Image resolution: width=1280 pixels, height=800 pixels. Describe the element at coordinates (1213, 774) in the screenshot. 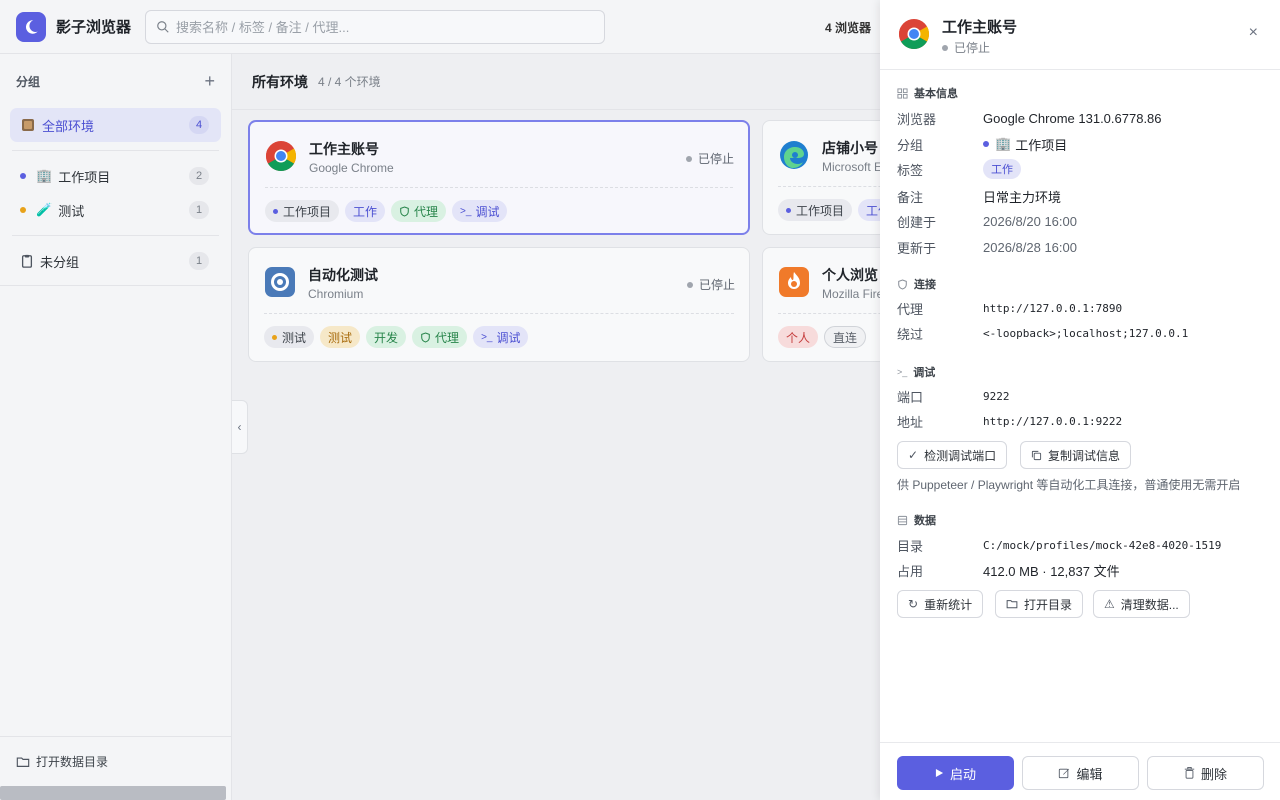

I see `button-label: 删除` at that location.